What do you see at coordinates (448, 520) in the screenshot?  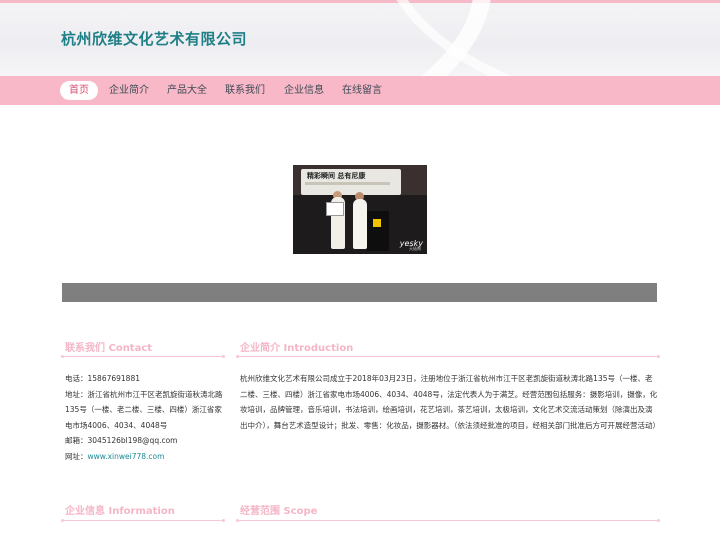 I see `scope-section-underline` at bounding box center [448, 520].